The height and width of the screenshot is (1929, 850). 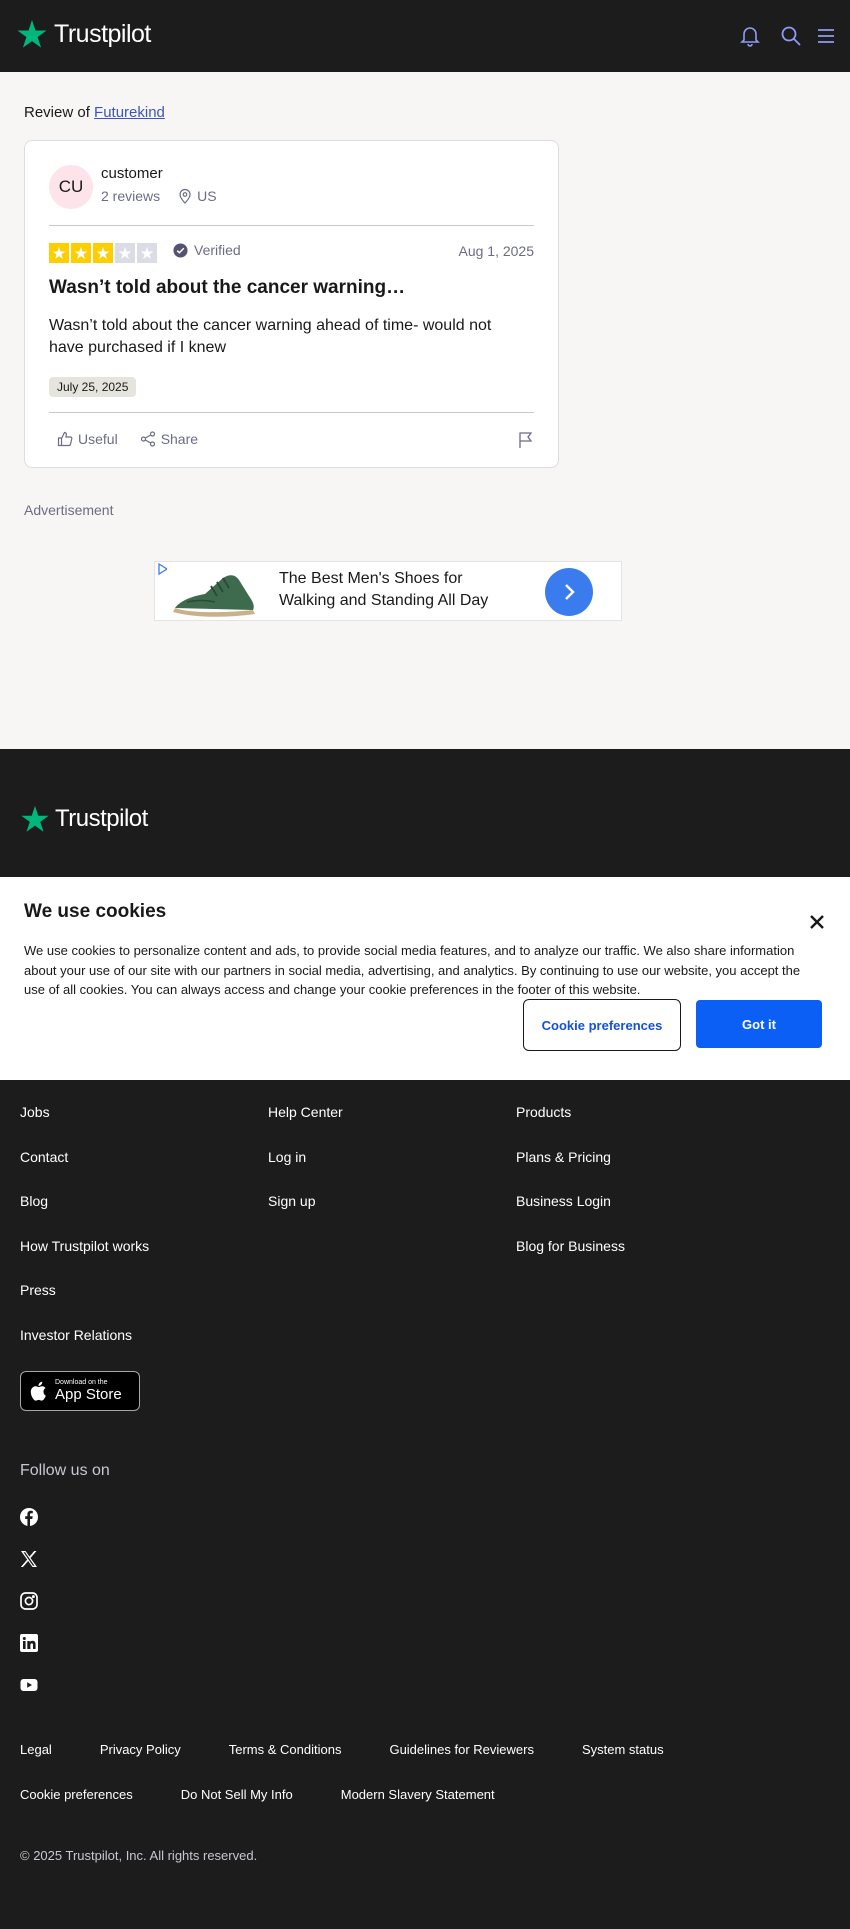 What do you see at coordinates (425, 36) in the screenshot?
I see `site-header: Trustpilot` at bounding box center [425, 36].